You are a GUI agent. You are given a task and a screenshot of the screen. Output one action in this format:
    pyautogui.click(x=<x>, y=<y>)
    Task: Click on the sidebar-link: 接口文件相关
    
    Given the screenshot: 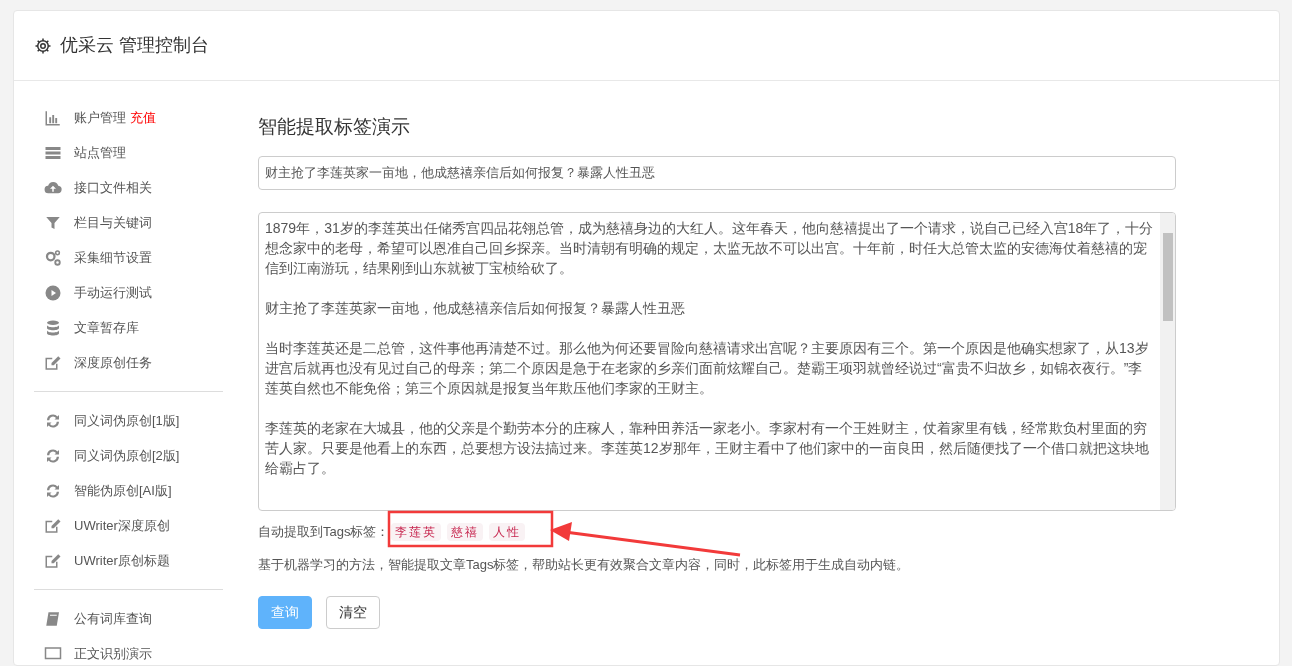 What is the action you would take?
    pyautogui.click(x=113, y=187)
    